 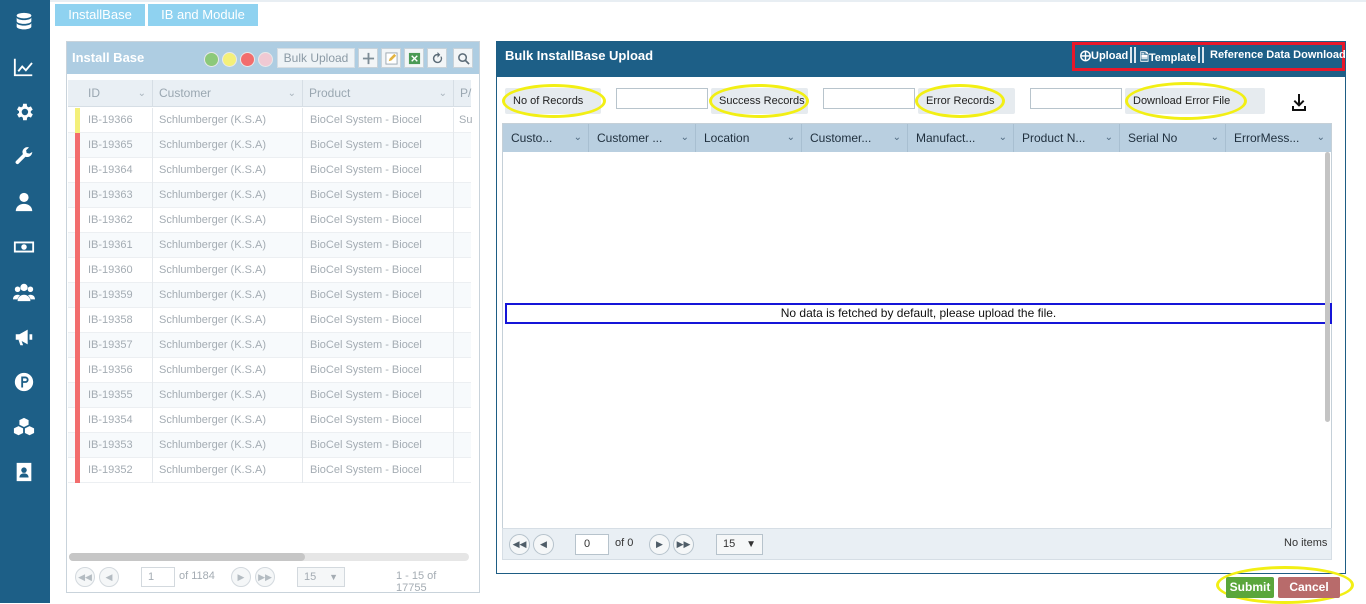 What do you see at coordinates (229, 59) in the screenshot?
I see `status-filter-yellow` at bounding box center [229, 59].